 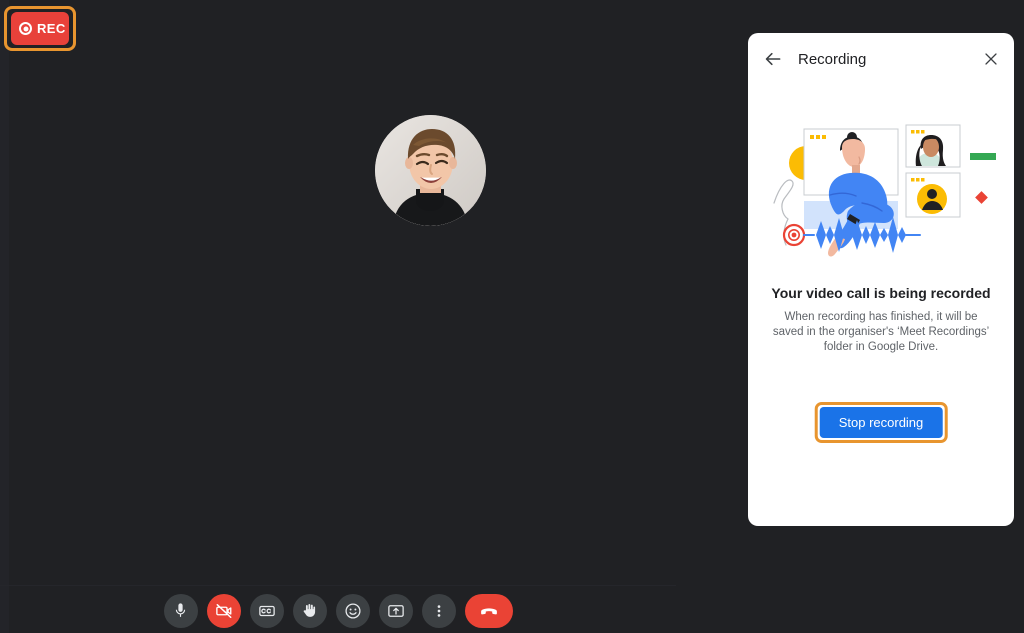 I want to click on arrow-left-icon, so click(x=773, y=59).